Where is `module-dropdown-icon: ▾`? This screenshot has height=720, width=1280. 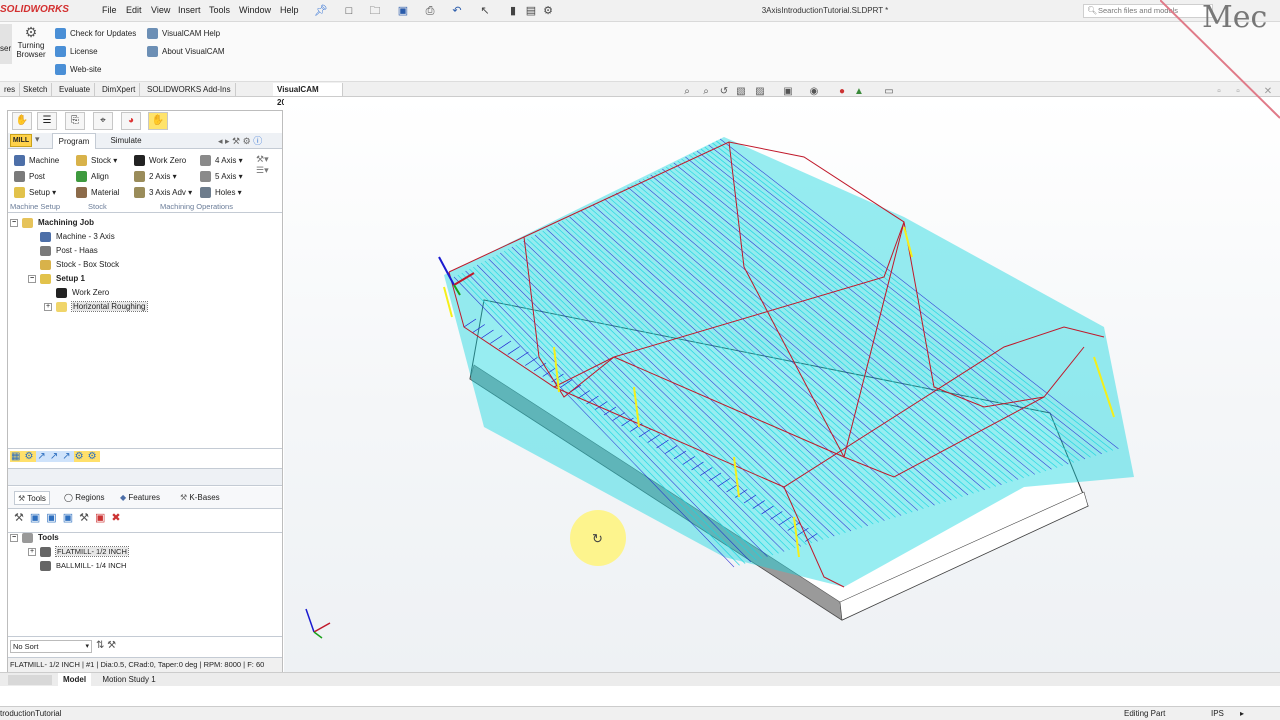
module-dropdown-icon: ▾ is located at coordinates (41, 140).